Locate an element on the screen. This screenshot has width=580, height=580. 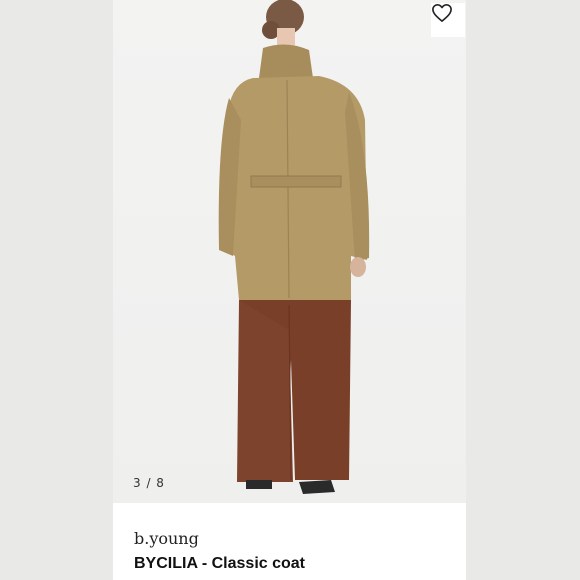
product-info: b.young BYCILIA - Classic coat is located at coordinates (289, 541).